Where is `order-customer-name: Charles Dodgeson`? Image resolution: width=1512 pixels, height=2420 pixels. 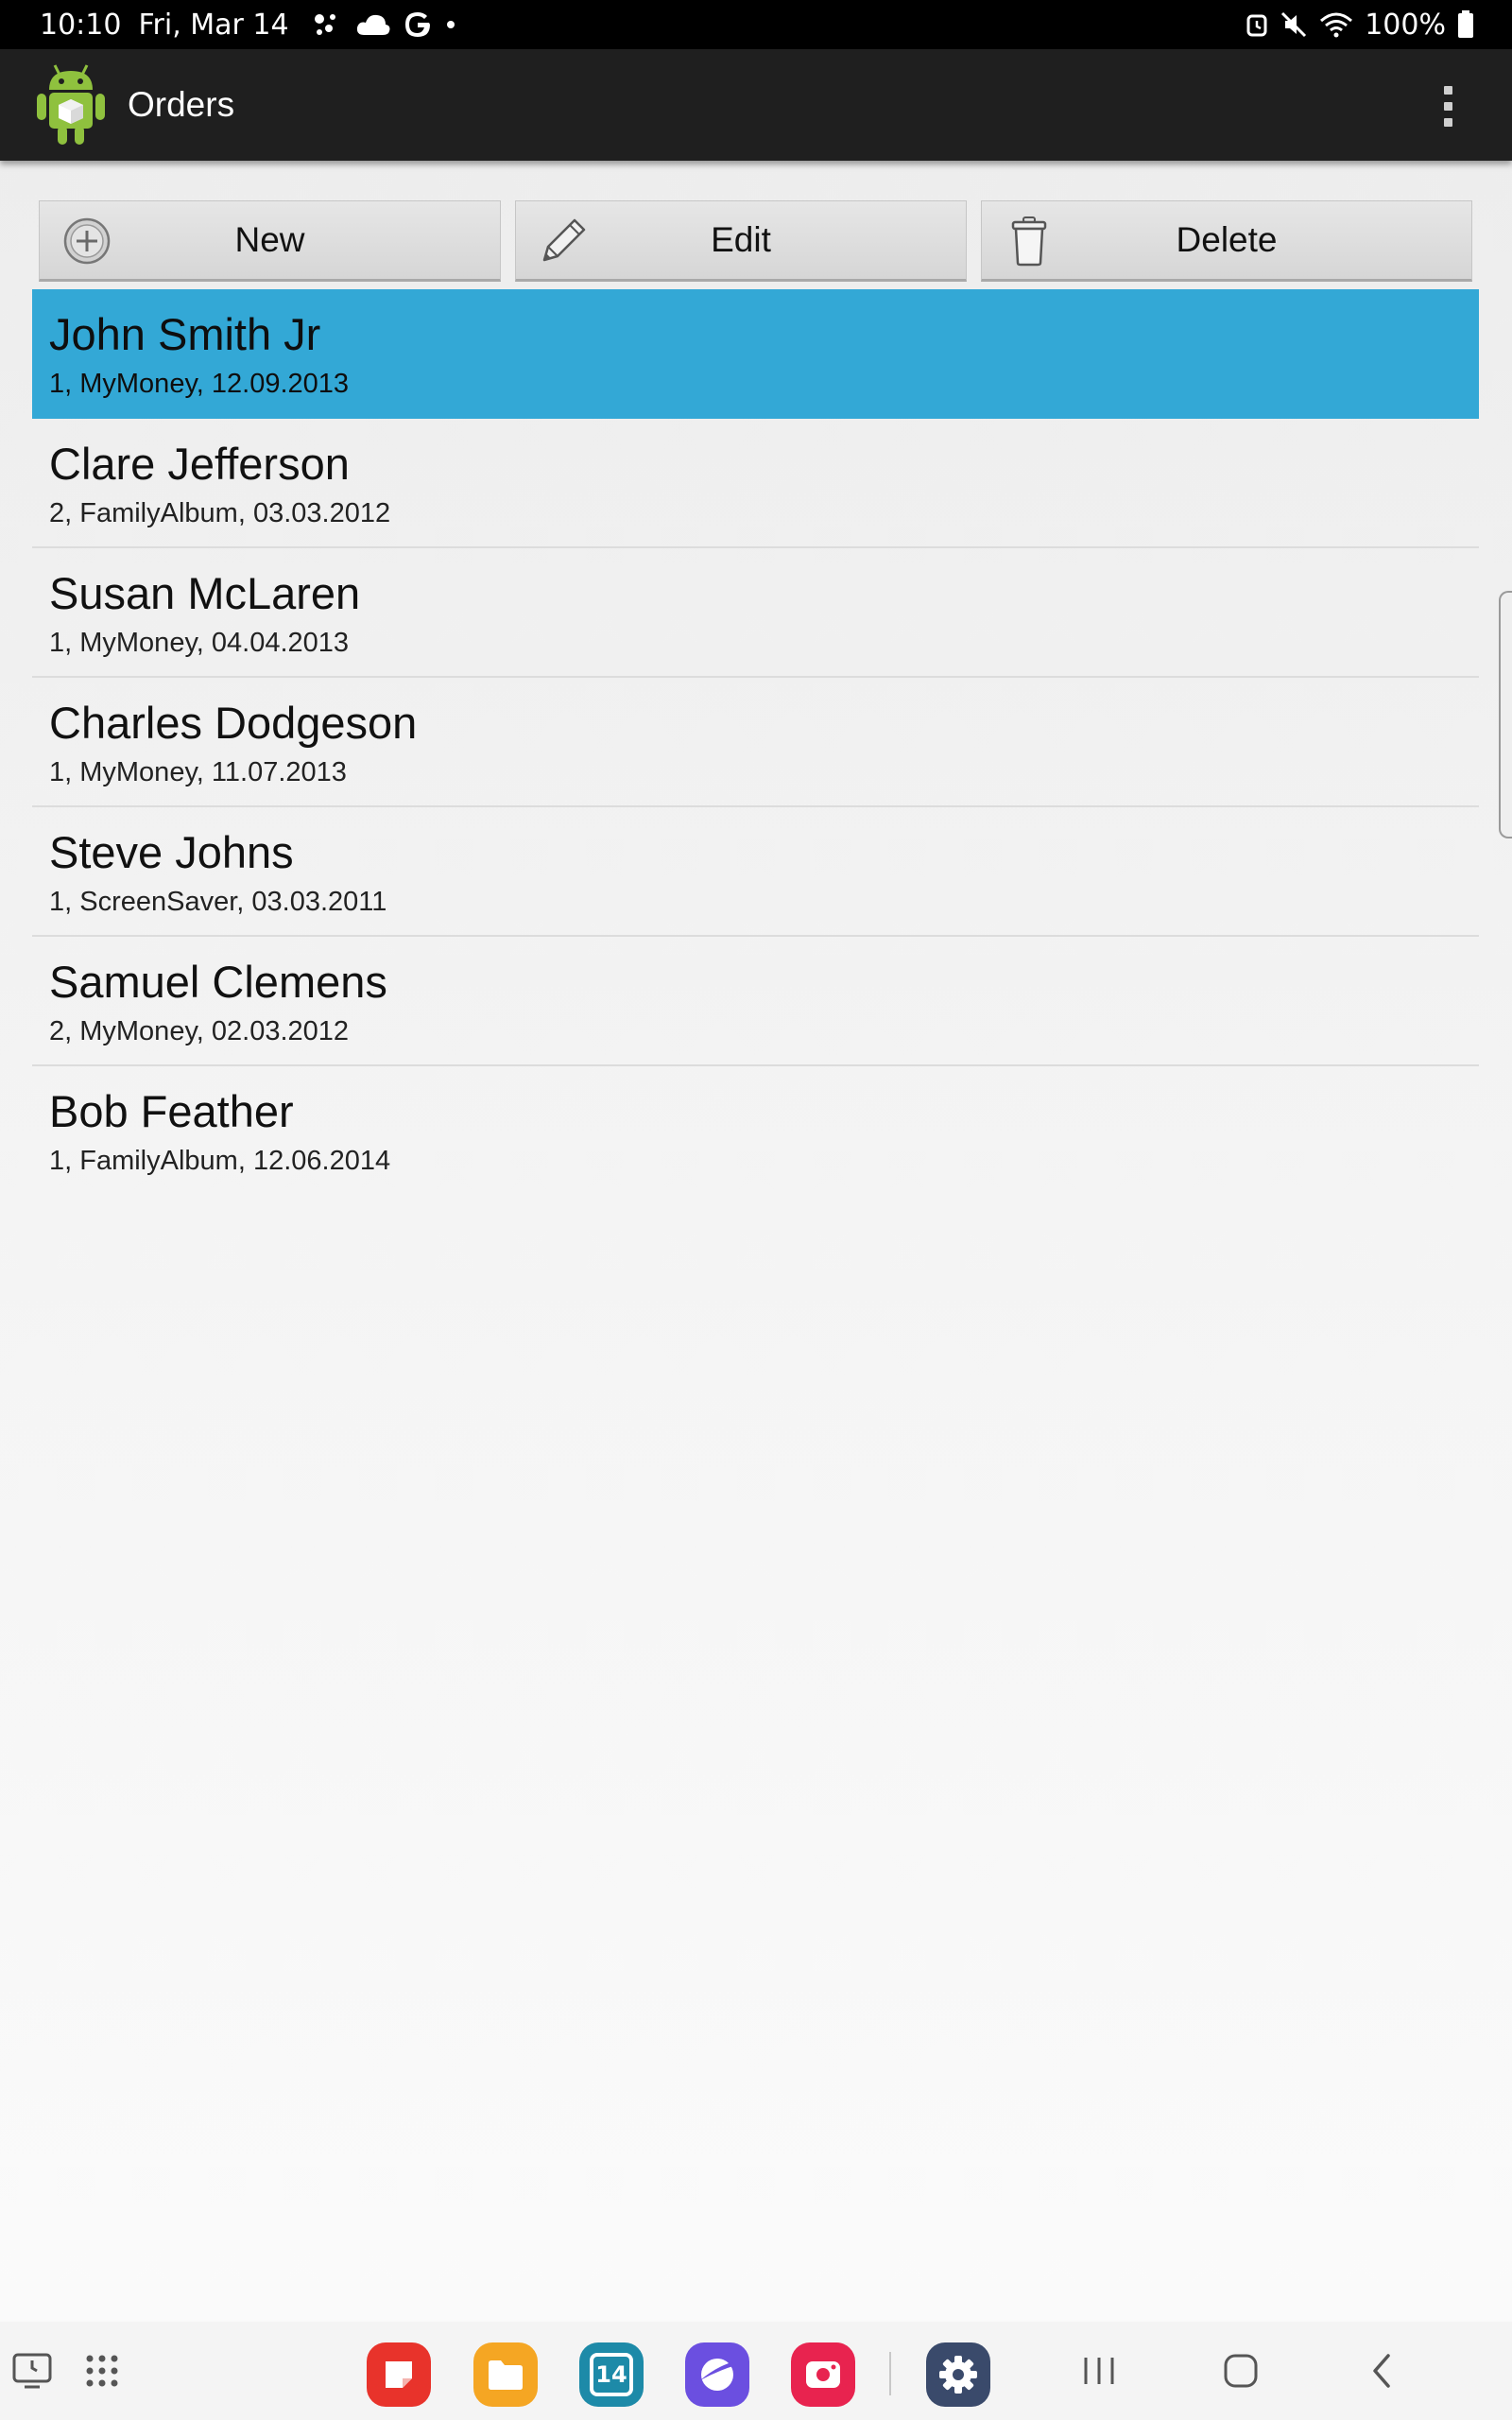
order-customer-name: Charles Dodgeson is located at coordinates (233, 723).